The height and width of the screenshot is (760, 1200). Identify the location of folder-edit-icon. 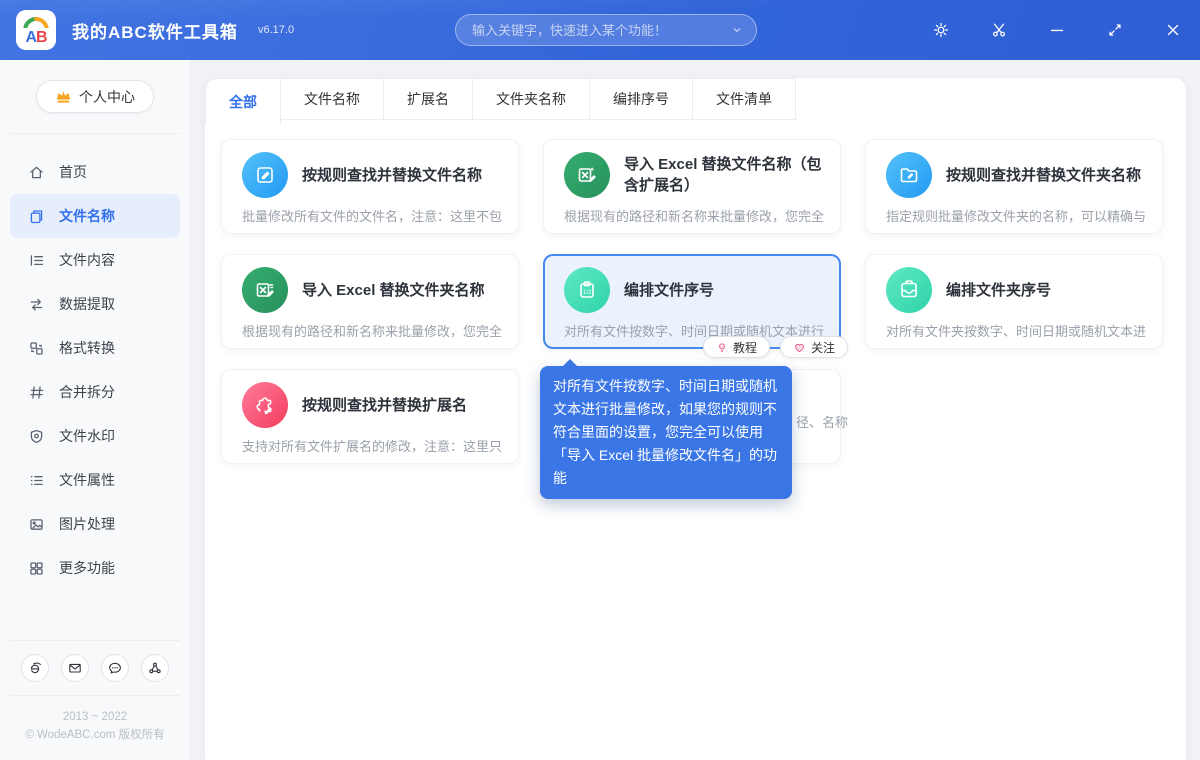
(909, 175).